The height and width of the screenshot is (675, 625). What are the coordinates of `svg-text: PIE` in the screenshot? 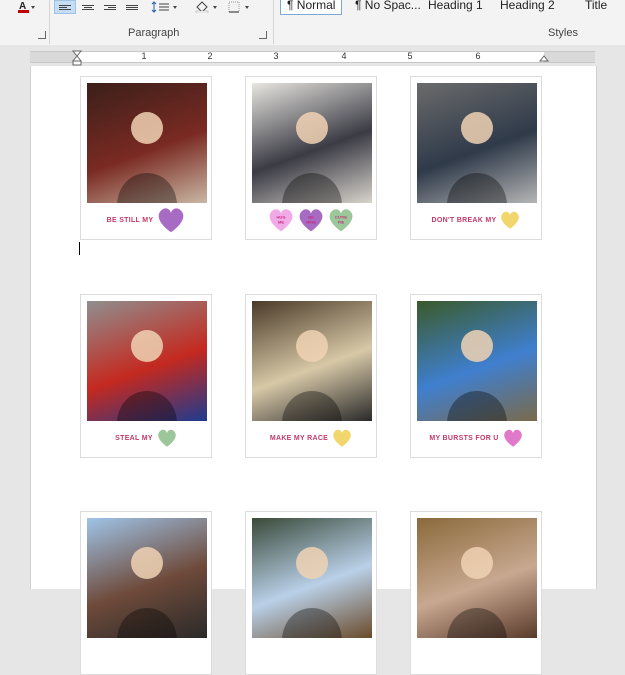 It's located at (341, 221).